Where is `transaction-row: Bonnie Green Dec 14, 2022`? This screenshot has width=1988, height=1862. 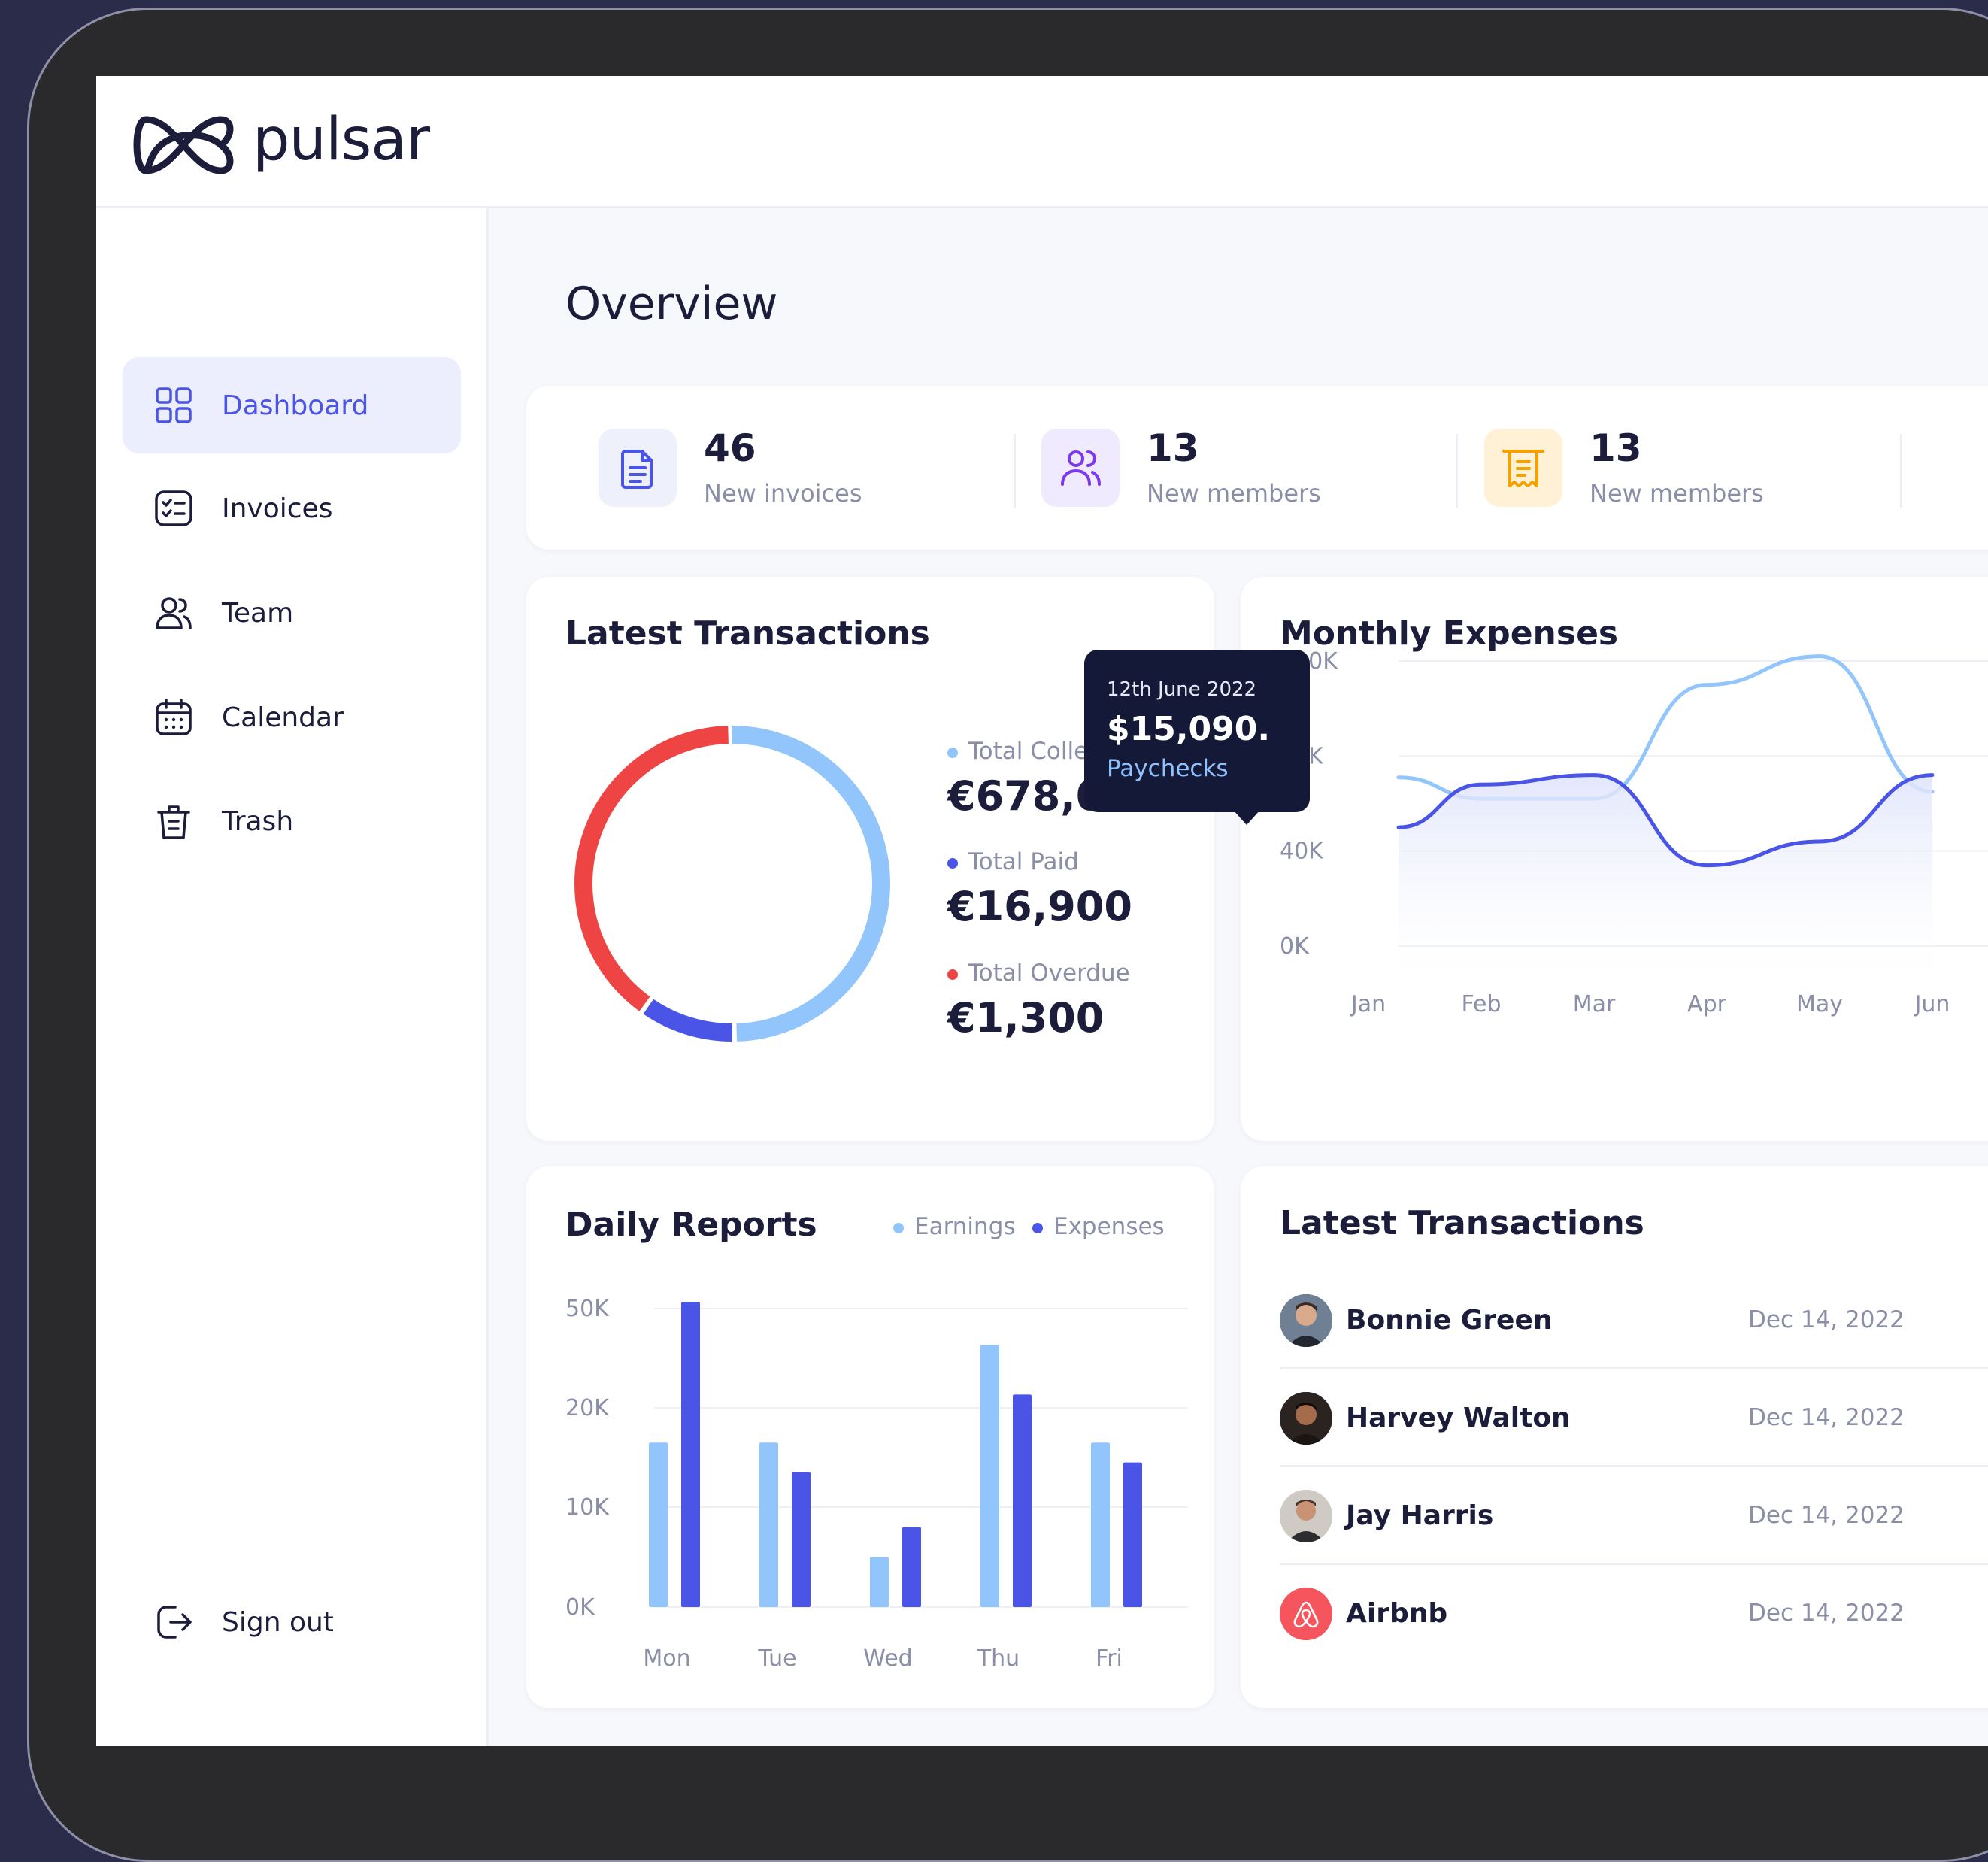 transaction-row: Bonnie Green Dec 14, 2022 is located at coordinates (1634, 1320).